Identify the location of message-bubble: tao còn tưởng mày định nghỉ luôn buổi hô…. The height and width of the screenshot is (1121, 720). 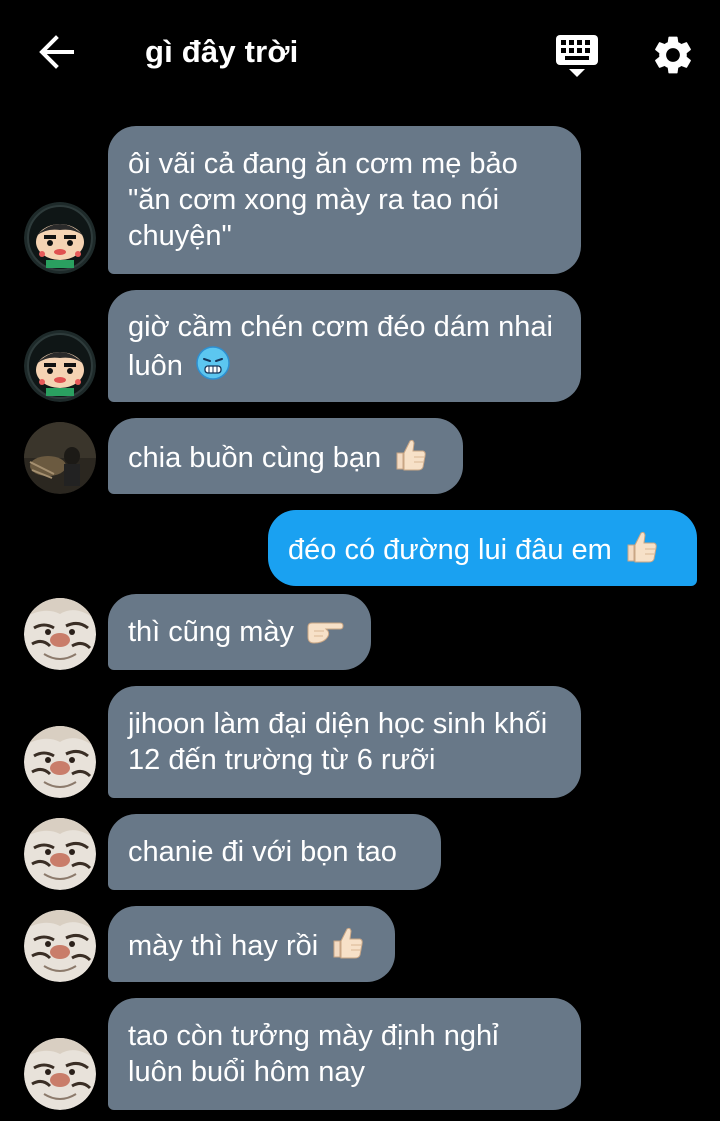
(344, 1054).